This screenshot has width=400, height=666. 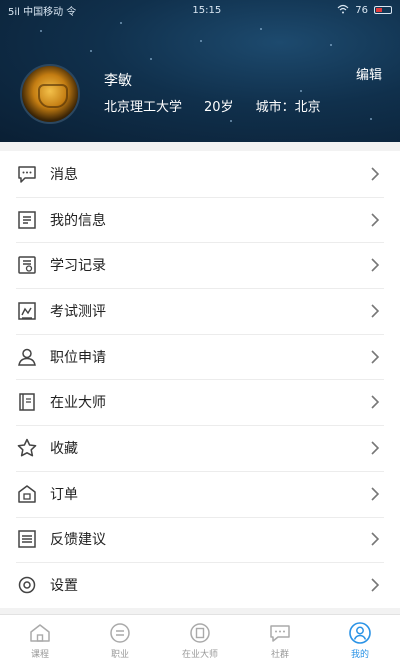 I want to click on menu-label: 职位申请, so click(x=78, y=357).